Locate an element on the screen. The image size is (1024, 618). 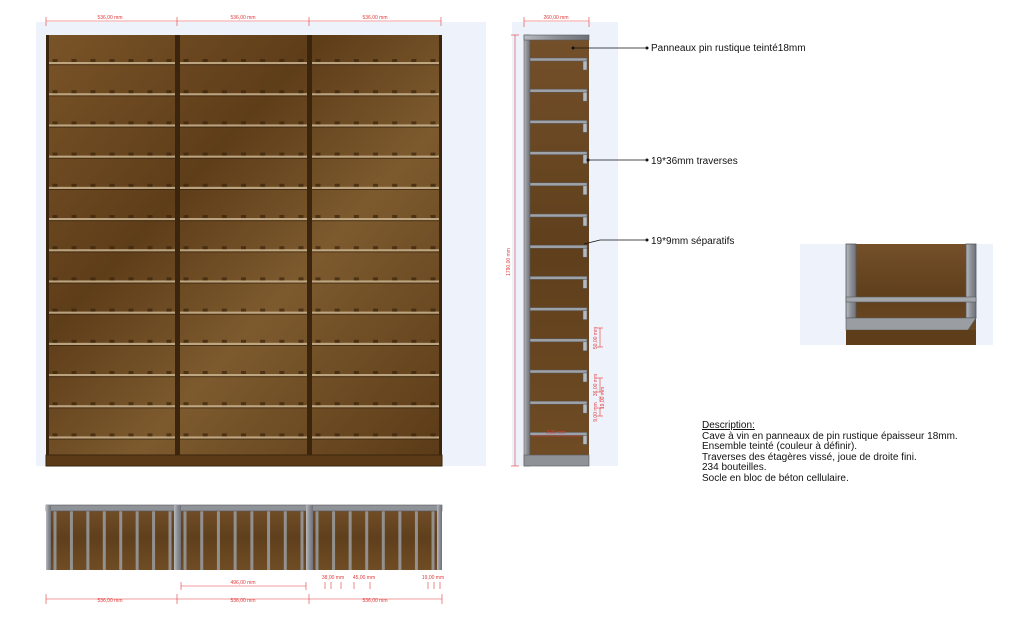
top-view is located at coordinates (244, 537).